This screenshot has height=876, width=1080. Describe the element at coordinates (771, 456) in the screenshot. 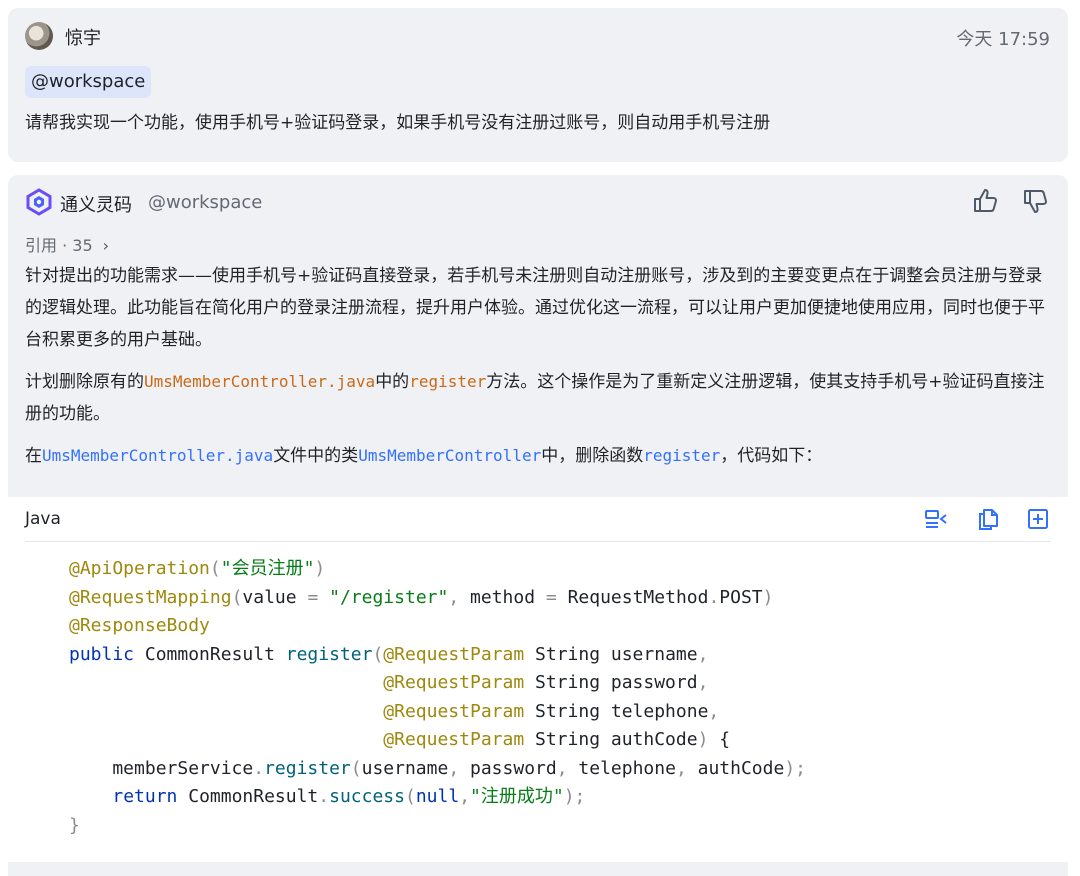

I see `text-segment: ，代码如下：` at that location.